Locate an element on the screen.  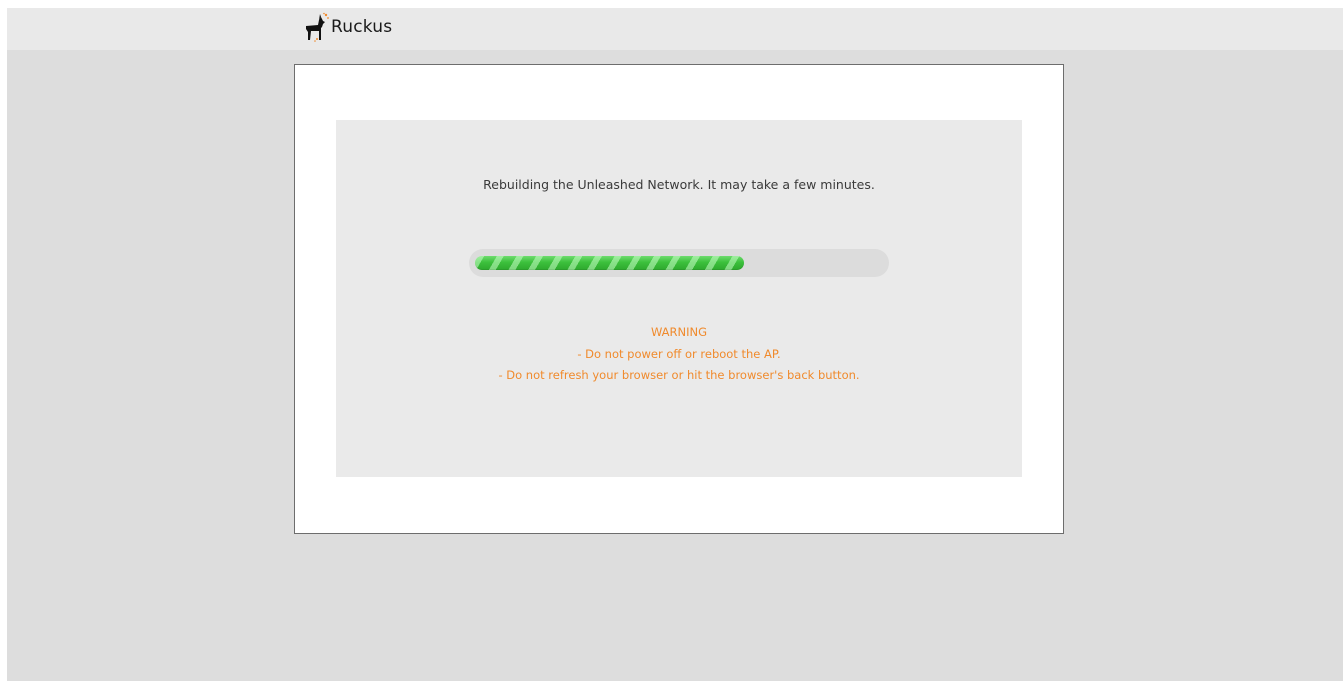
progress-bar is located at coordinates (679, 263).